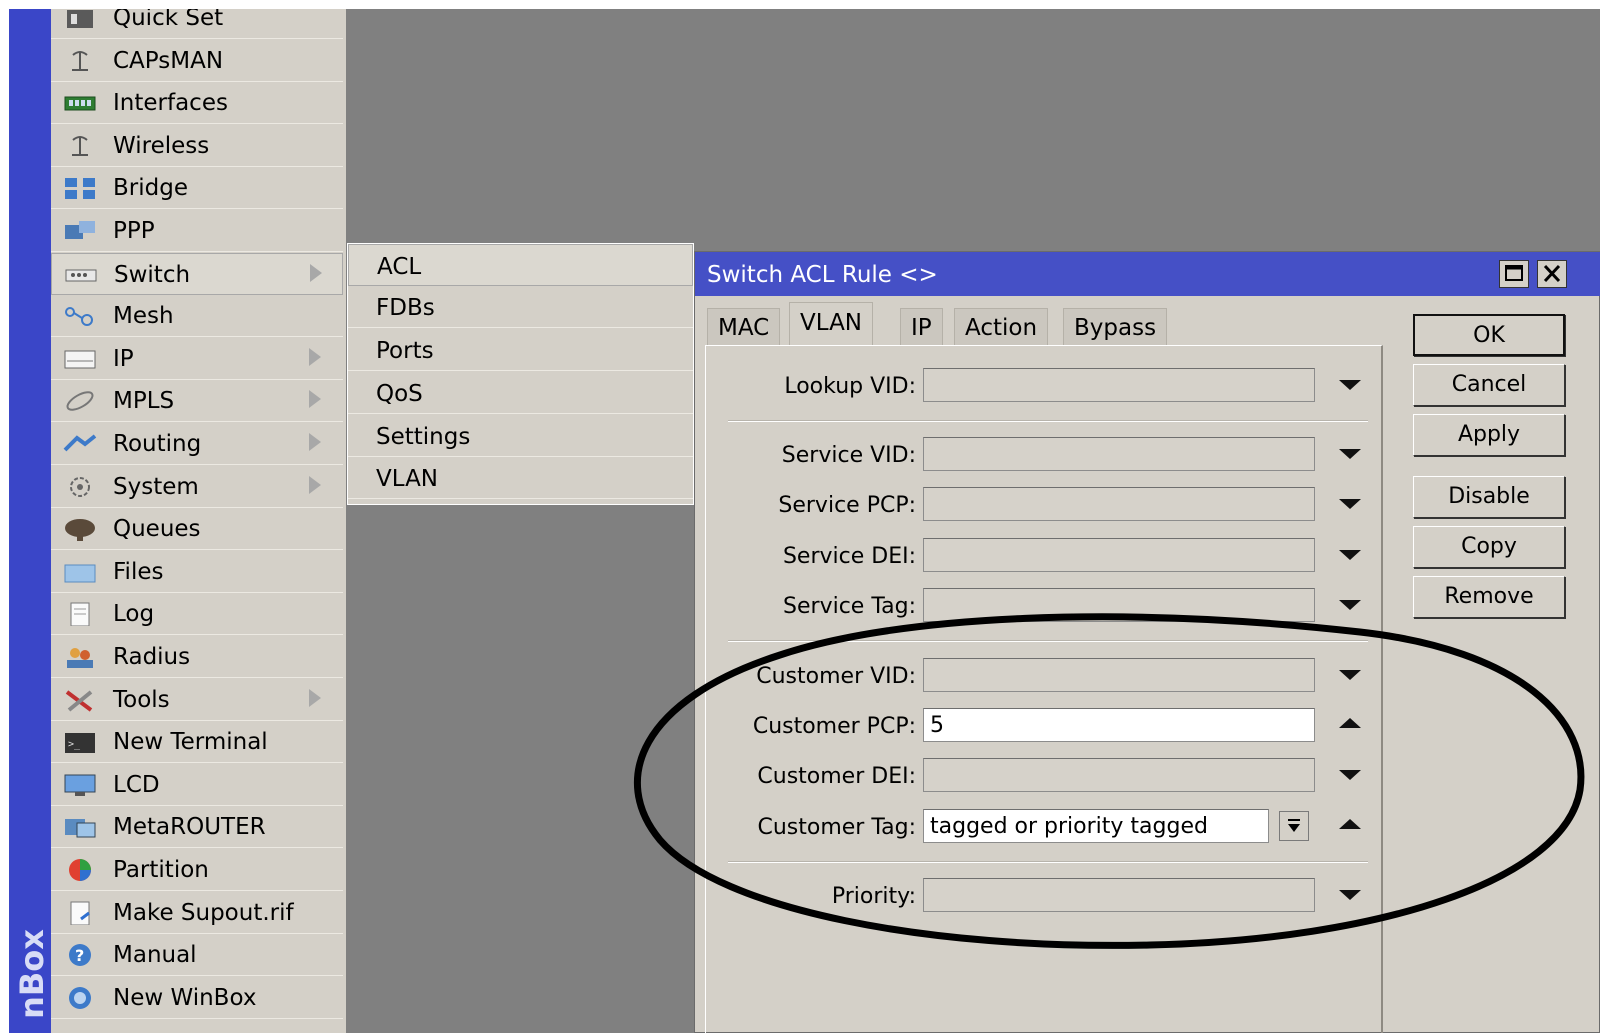 The height and width of the screenshot is (1033, 1600). I want to click on menu-item-label: Partition, so click(161, 870).